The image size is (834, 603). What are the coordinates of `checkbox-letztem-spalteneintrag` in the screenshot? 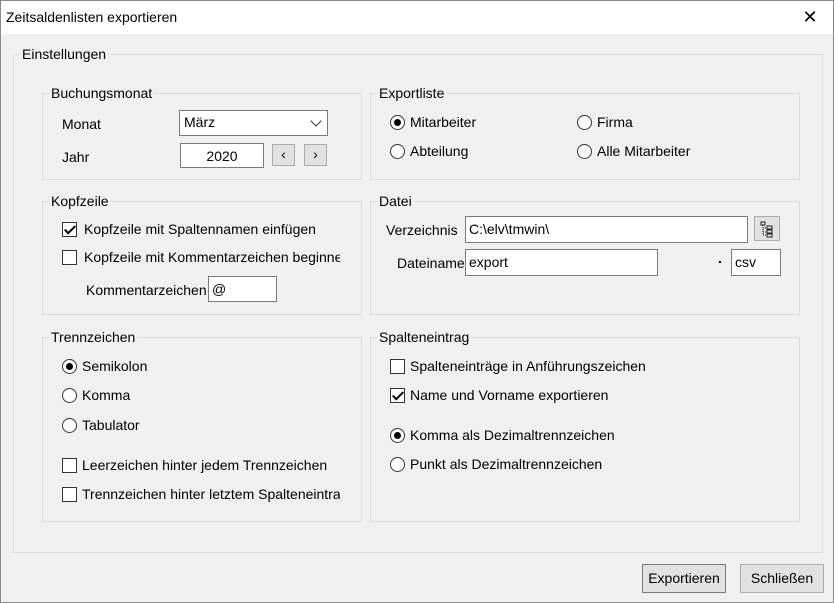 It's located at (69, 494).